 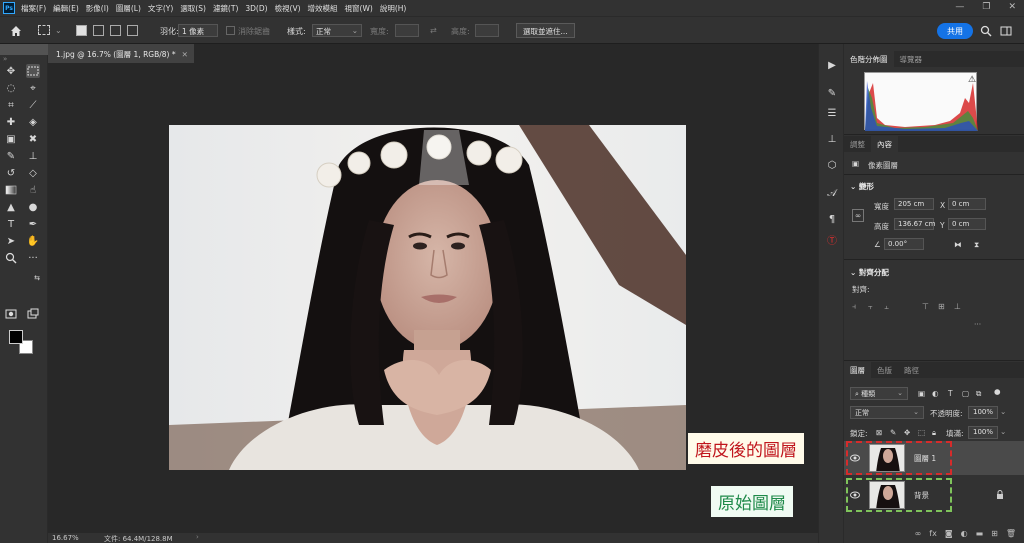 I want to click on tab-layers: 圖層, so click(x=857, y=370).